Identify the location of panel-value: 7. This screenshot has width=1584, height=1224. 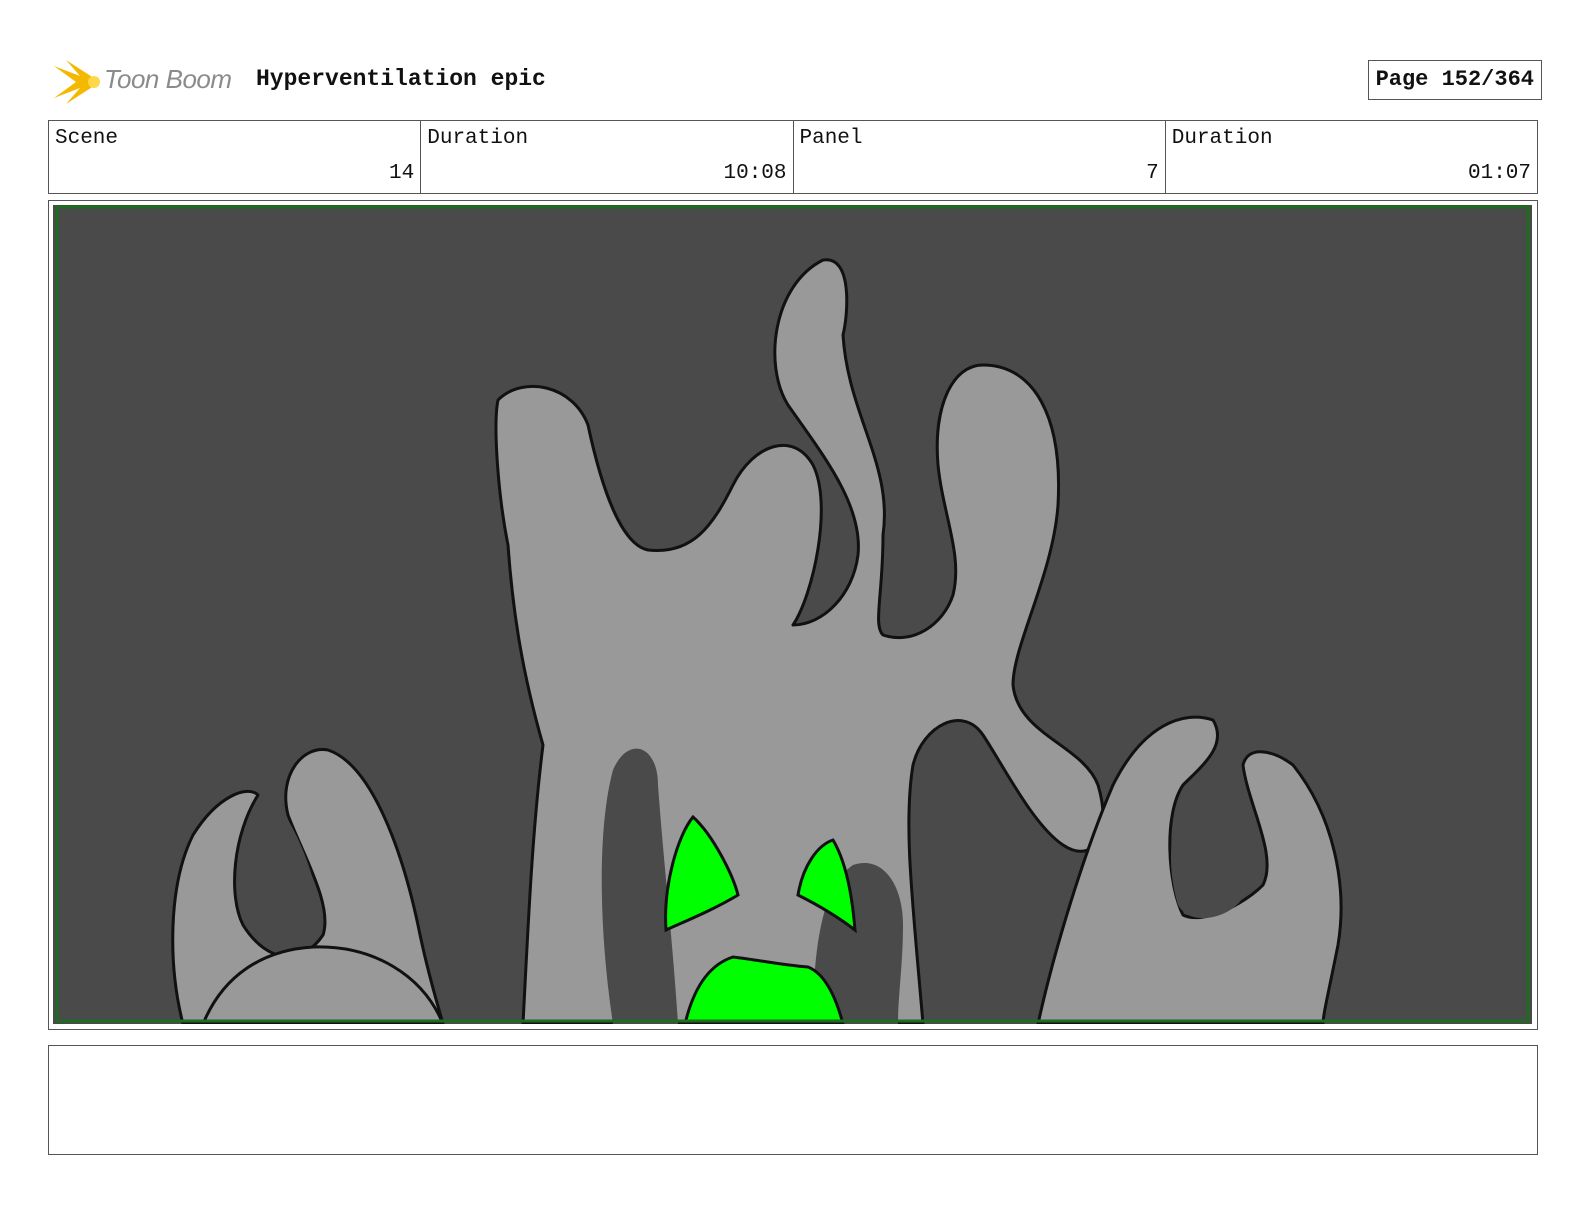
(1152, 173).